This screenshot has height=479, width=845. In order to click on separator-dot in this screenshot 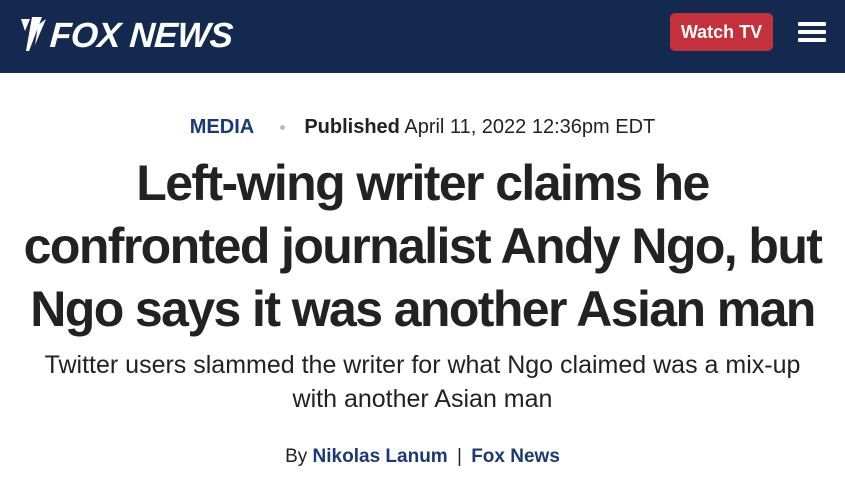, I will do `click(282, 128)`.